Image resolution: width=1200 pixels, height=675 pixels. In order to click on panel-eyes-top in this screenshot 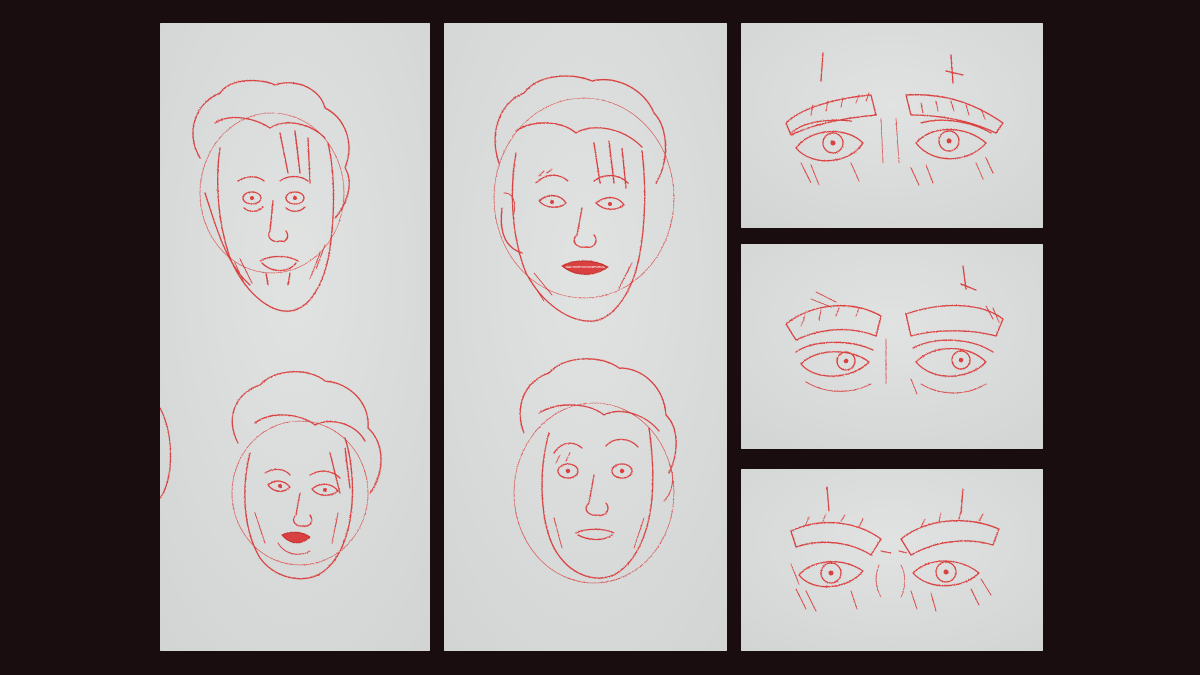, I will do `click(892, 125)`.